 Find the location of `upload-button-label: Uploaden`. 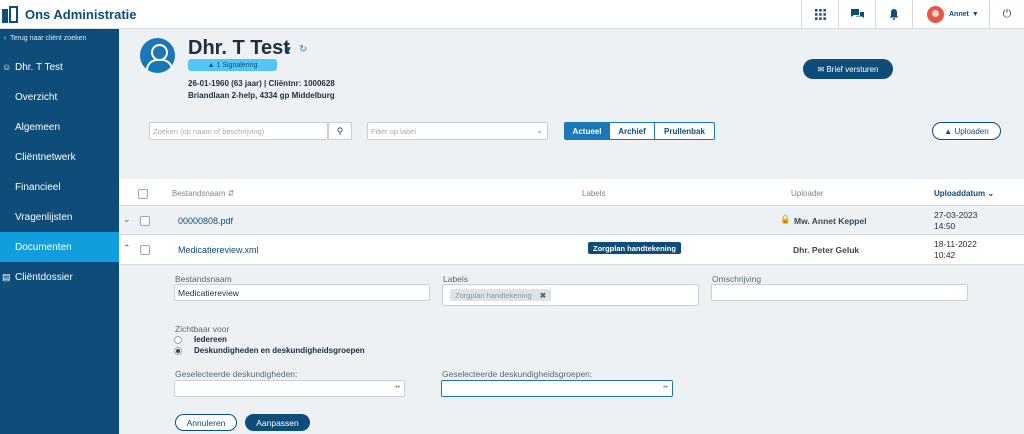

upload-button-label: Uploaden is located at coordinates (971, 131).